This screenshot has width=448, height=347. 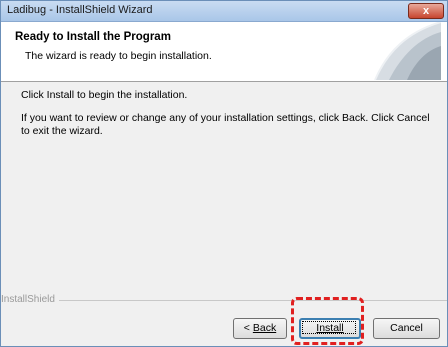 I want to click on close-button: x, so click(x=426, y=11).